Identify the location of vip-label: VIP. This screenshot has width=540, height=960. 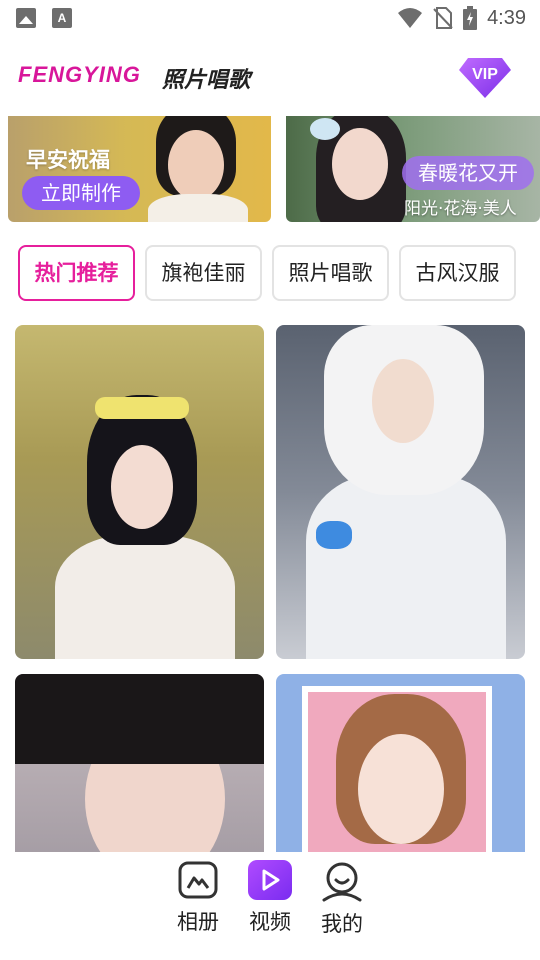
(485, 74).